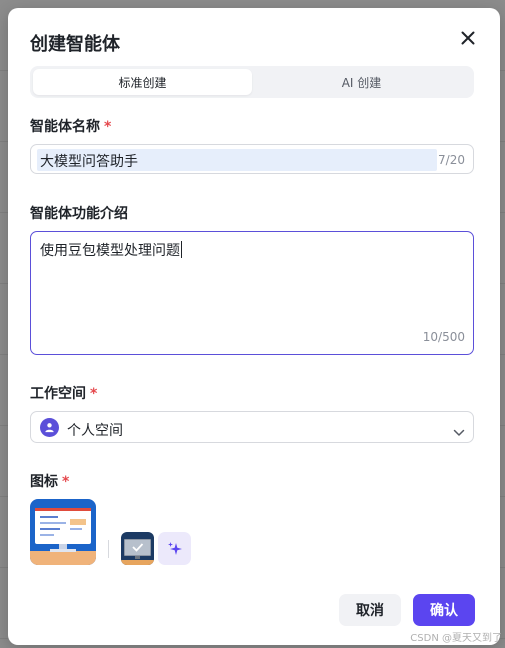 The height and width of the screenshot is (648, 505). Describe the element at coordinates (142, 82) in the screenshot. I see `tab-standard-create: 标准创建` at that location.